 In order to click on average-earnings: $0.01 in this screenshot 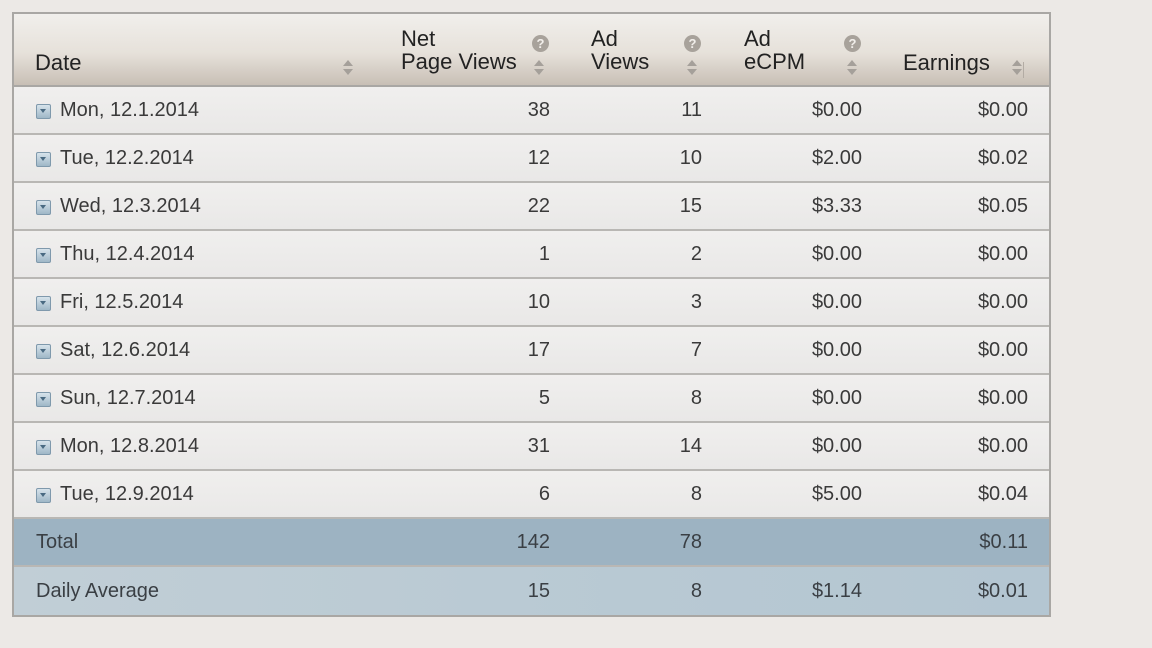, I will do `click(1002, 590)`.